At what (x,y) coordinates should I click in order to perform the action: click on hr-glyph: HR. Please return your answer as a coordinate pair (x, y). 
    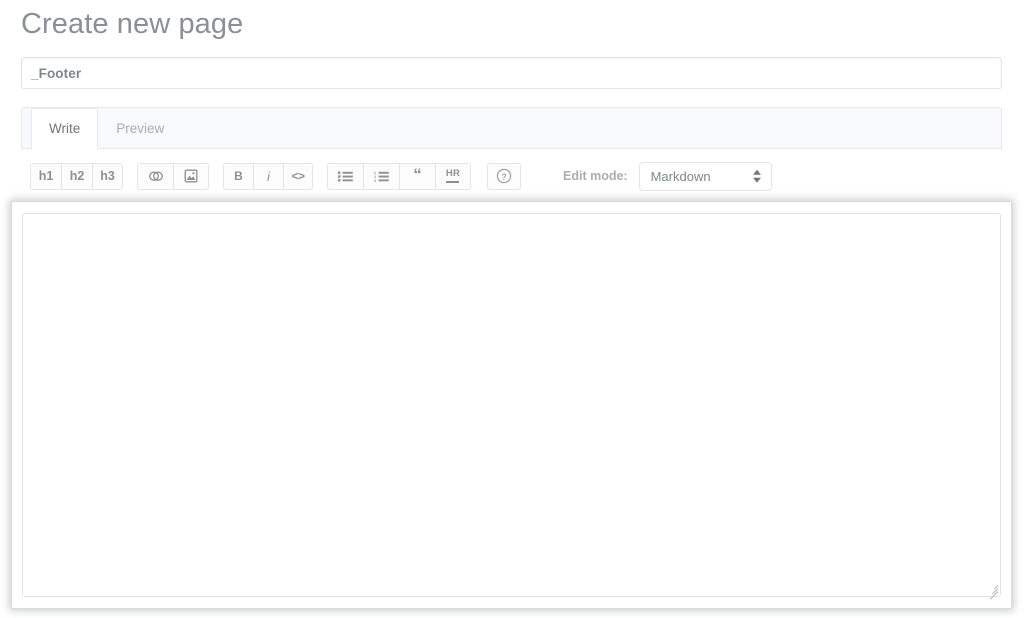
    Looking at the image, I should click on (453, 176).